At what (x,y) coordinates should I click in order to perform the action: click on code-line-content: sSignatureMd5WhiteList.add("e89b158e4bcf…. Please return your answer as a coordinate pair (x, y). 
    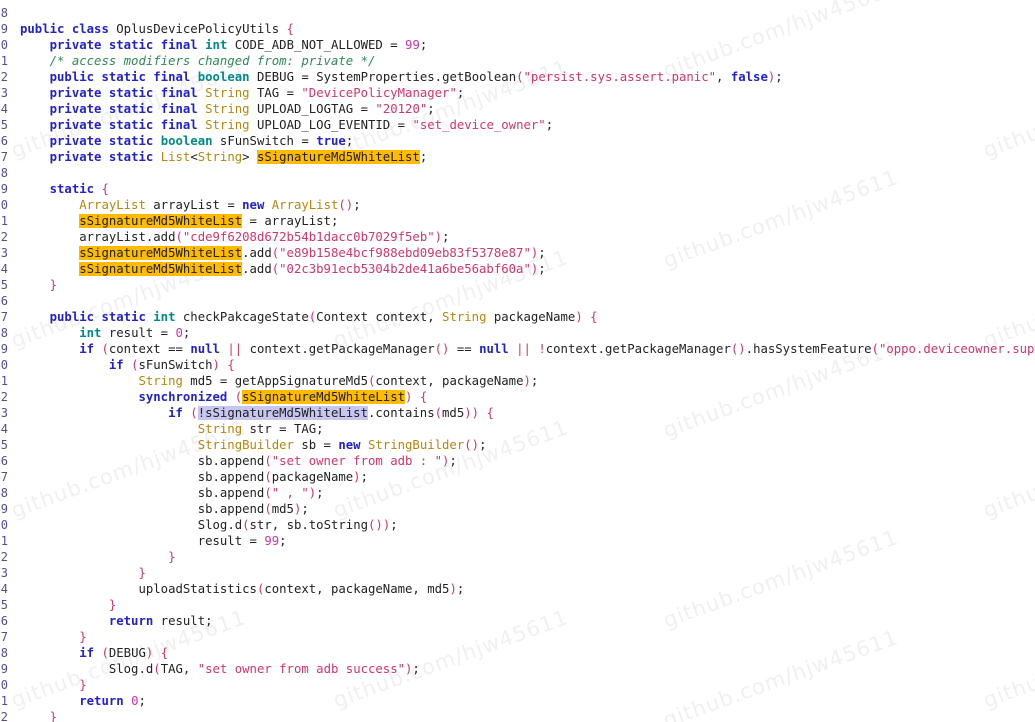
    Looking at the image, I should click on (521, 253).